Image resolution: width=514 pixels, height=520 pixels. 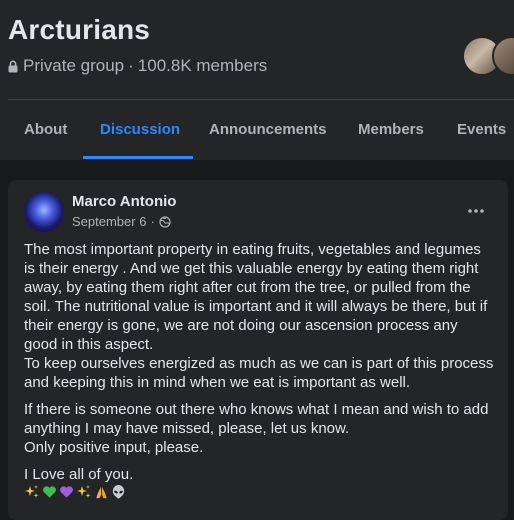 I want to click on post-meta: September 6 ·, so click(x=121, y=221).